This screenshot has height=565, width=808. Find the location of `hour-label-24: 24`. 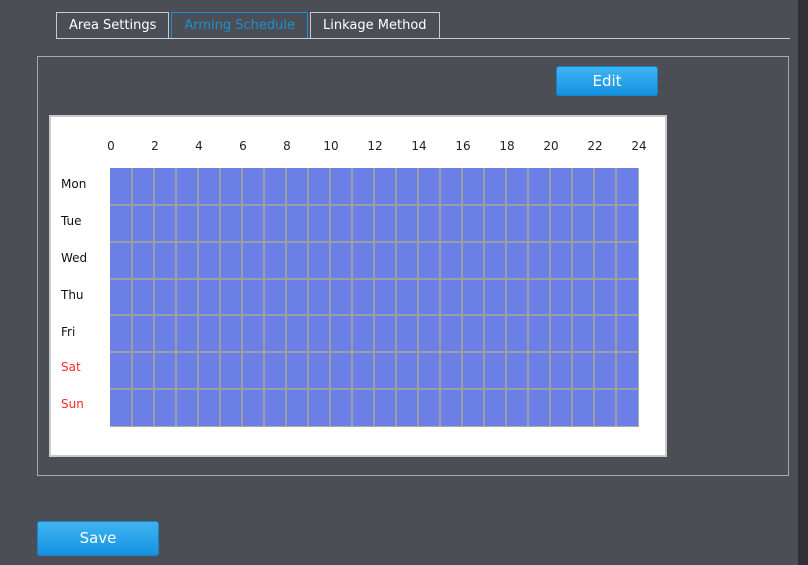

hour-label-24: 24 is located at coordinates (639, 146).